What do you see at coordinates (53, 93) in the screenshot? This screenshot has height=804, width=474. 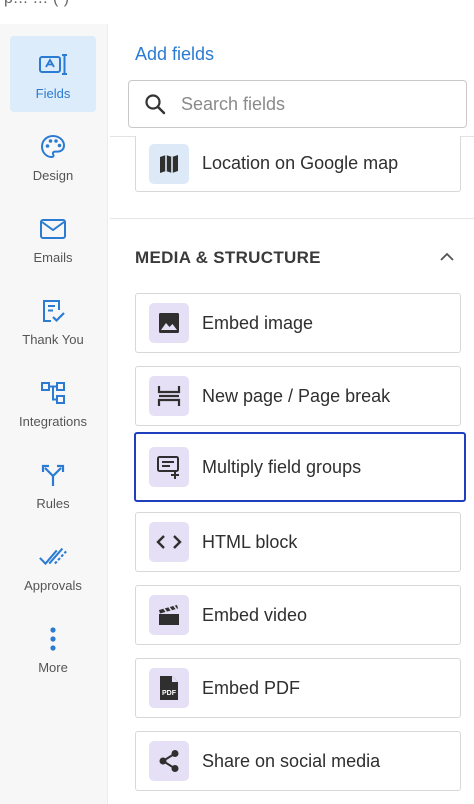 I see `sidebar-item-label: Fields` at bounding box center [53, 93].